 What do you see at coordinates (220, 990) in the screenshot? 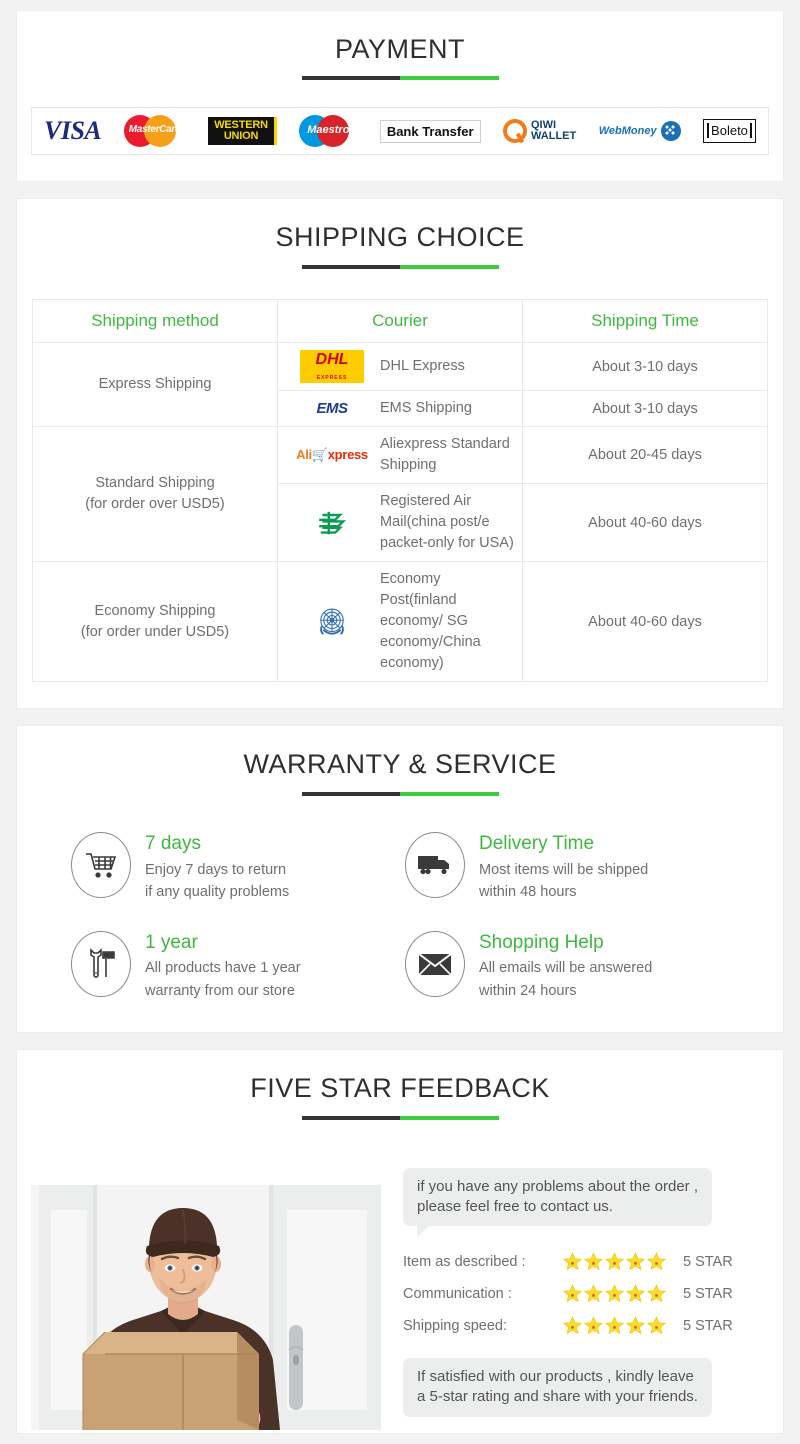
I see `warranty-item-desc-line2: warranty from our store` at bounding box center [220, 990].